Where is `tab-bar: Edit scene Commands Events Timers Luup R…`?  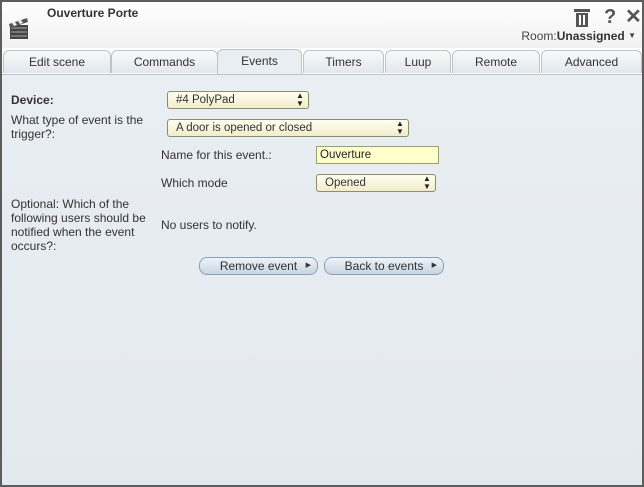 tab-bar: Edit scene Commands Events Timers Luup R… is located at coordinates (322, 61).